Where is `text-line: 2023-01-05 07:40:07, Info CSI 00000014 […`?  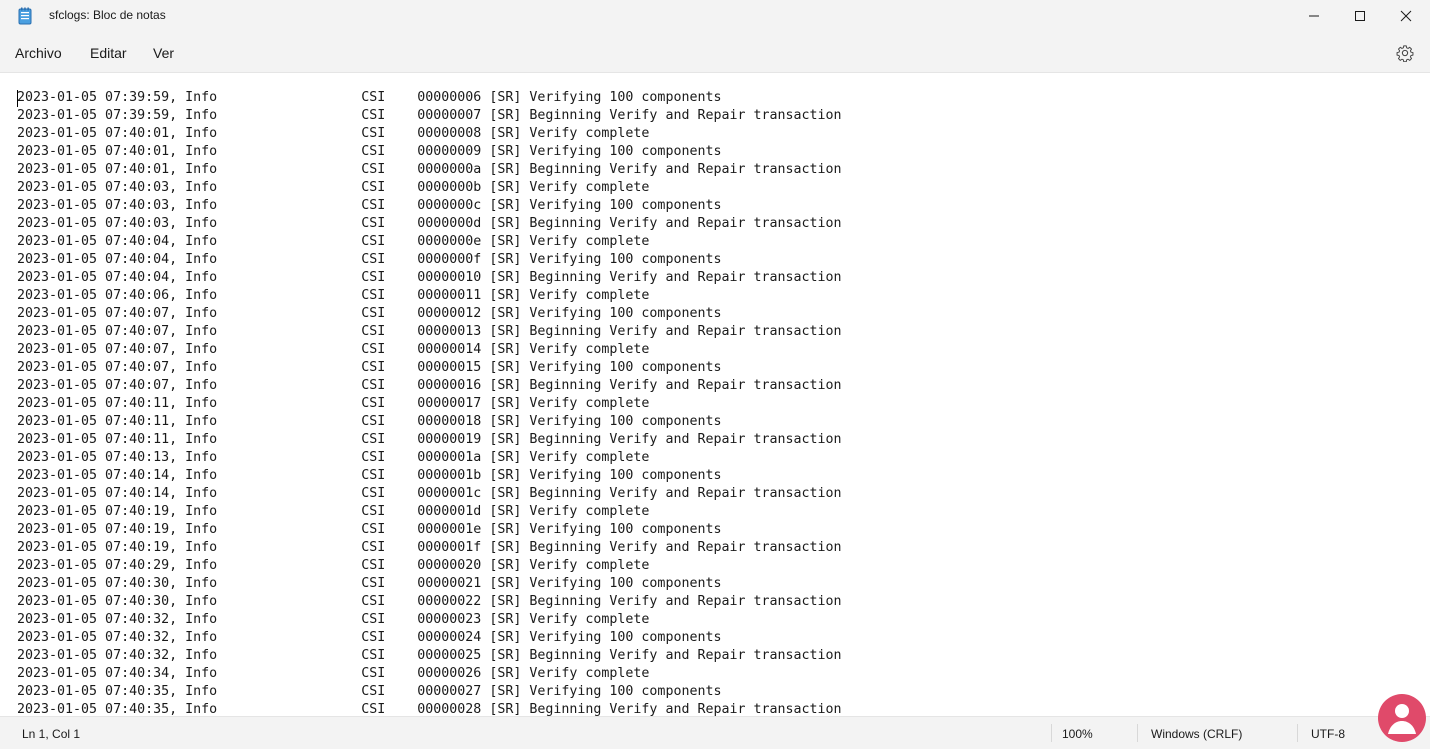
text-line: 2023-01-05 07:40:07, Info CSI 00000014 [… is located at coordinates (333, 349).